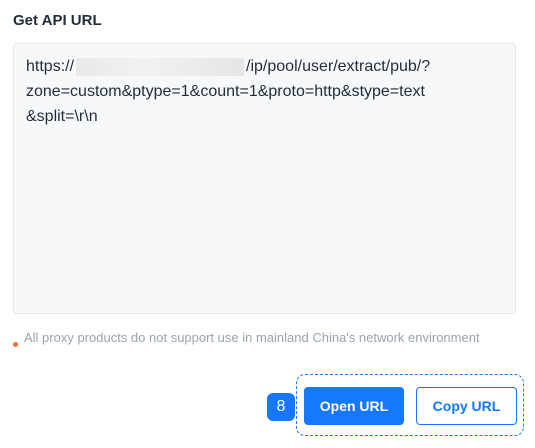  Describe the element at coordinates (62, 116) in the screenshot. I see `url-line-3: &split=\r\n` at that location.